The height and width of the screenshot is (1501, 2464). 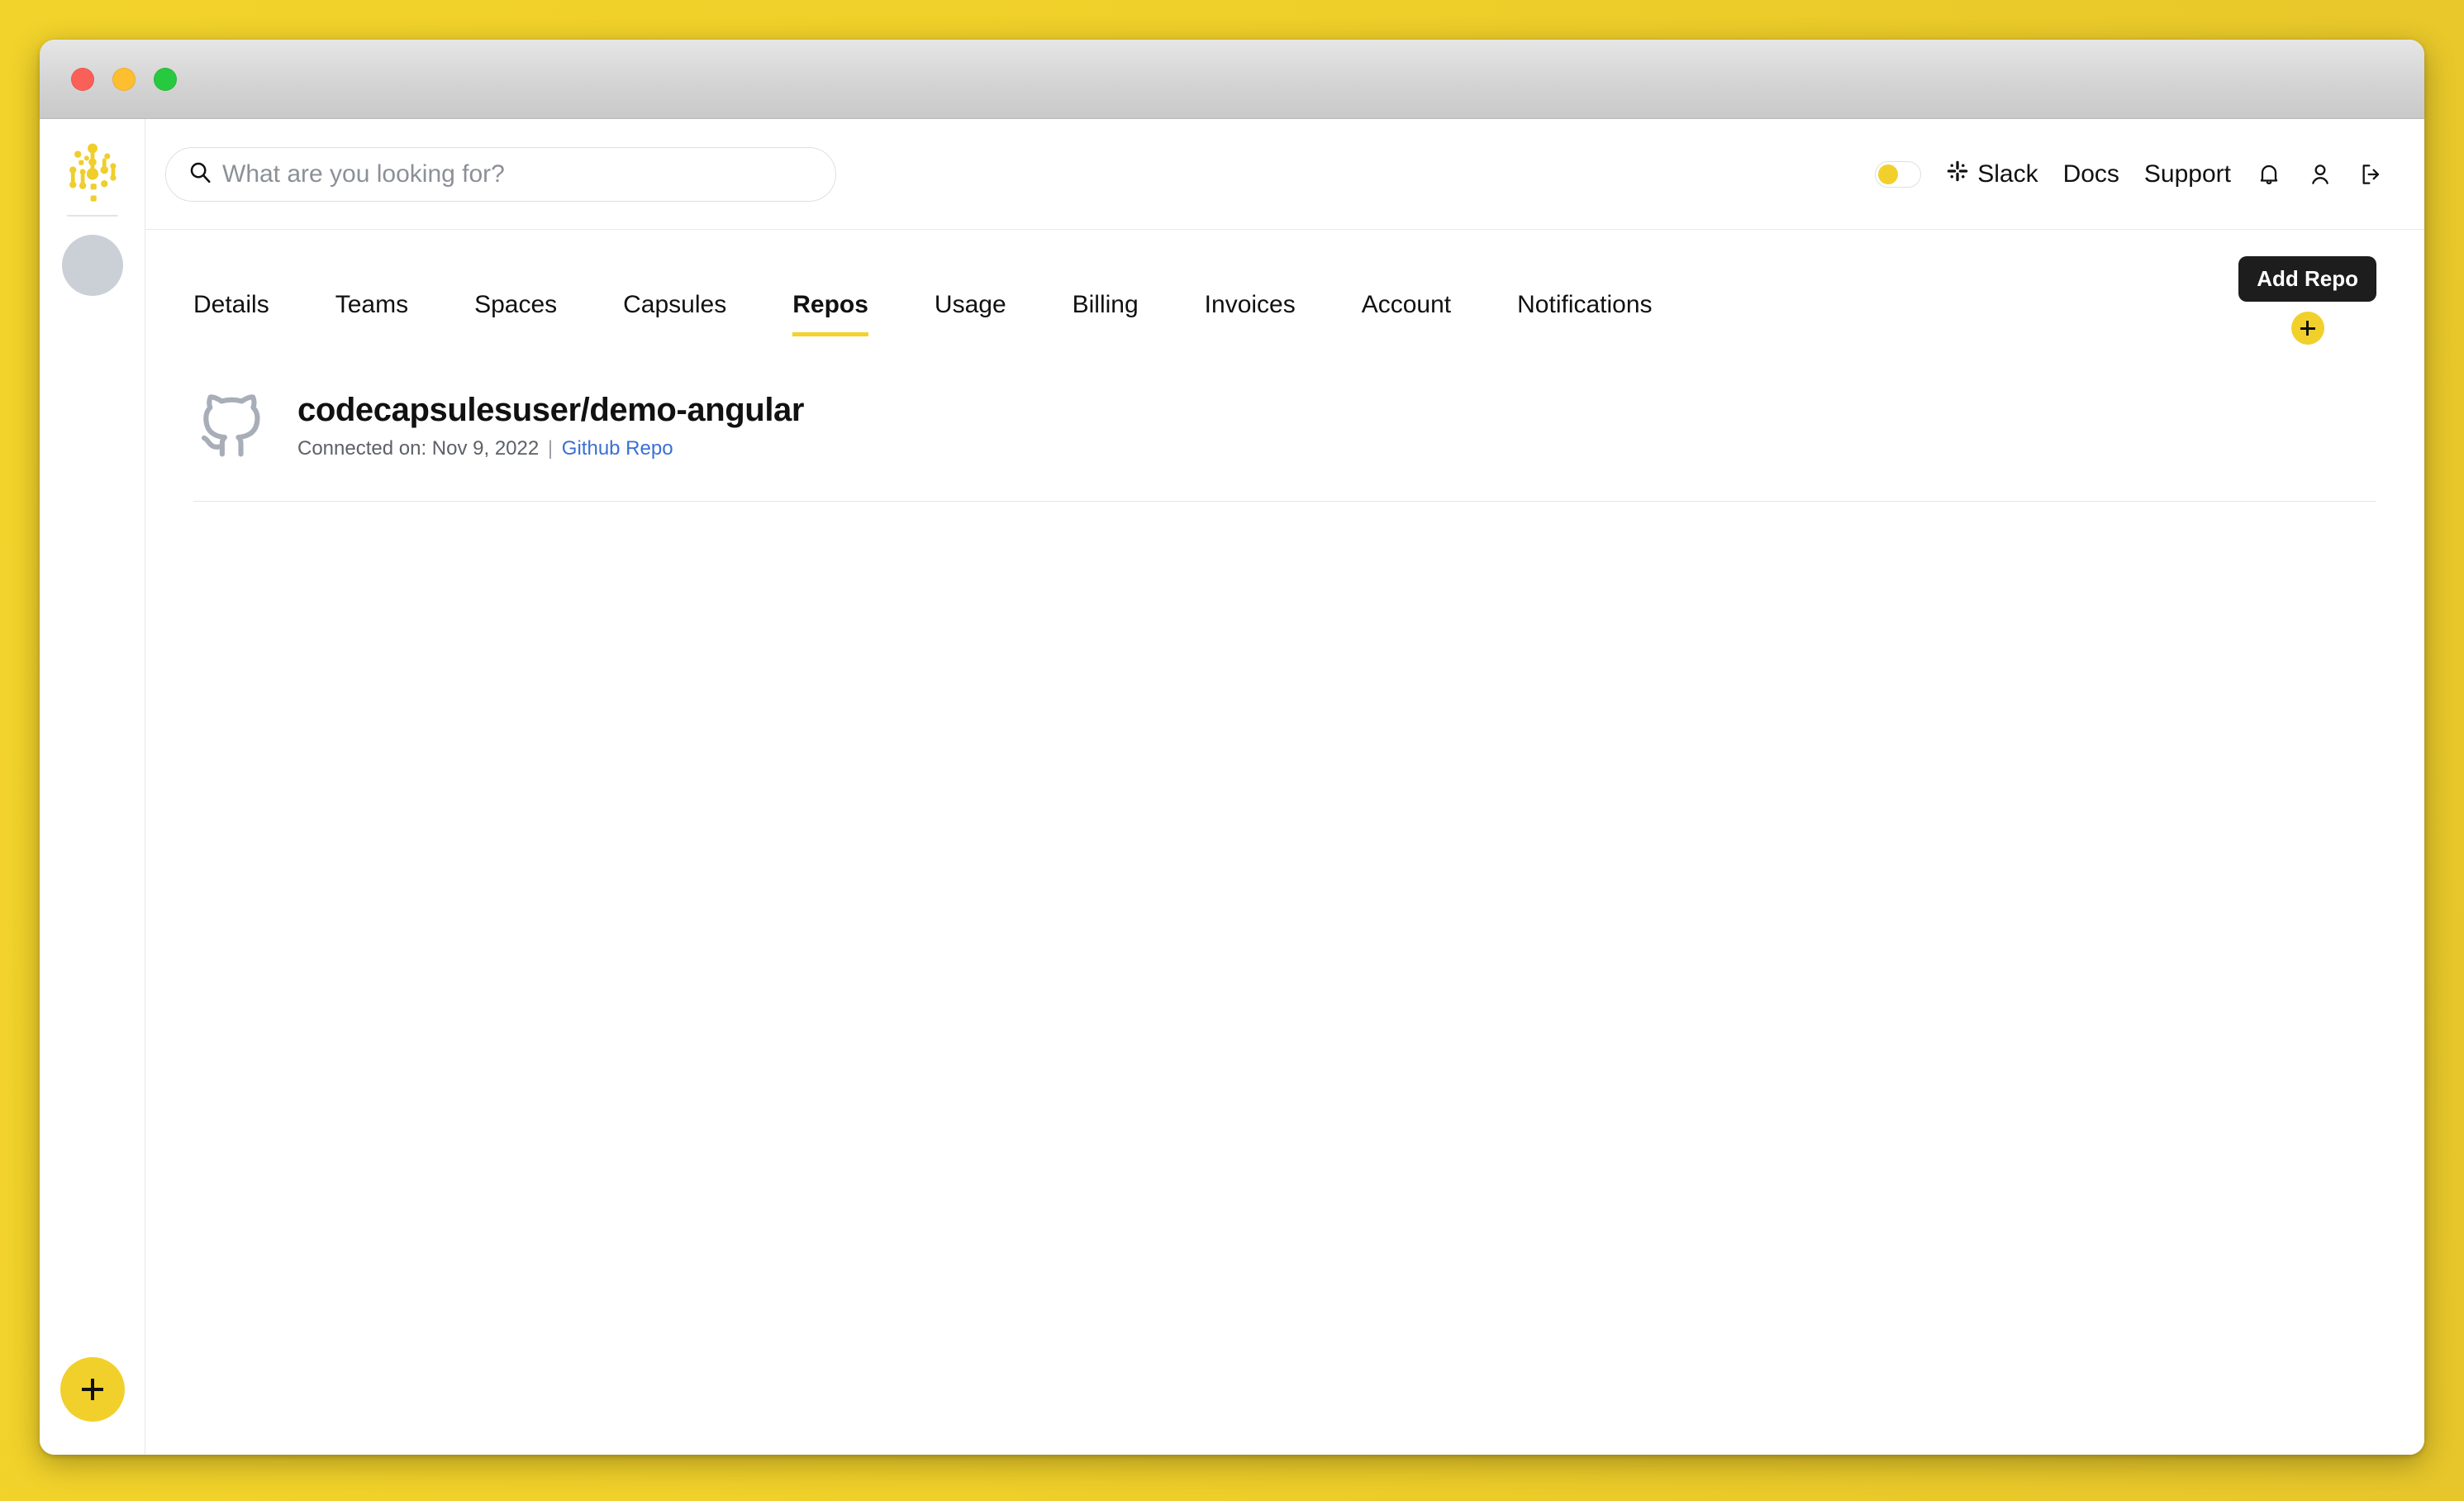 What do you see at coordinates (362, 448) in the screenshot?
I see `connected-prefix: Connected on:` at bounding box center [362, 448].